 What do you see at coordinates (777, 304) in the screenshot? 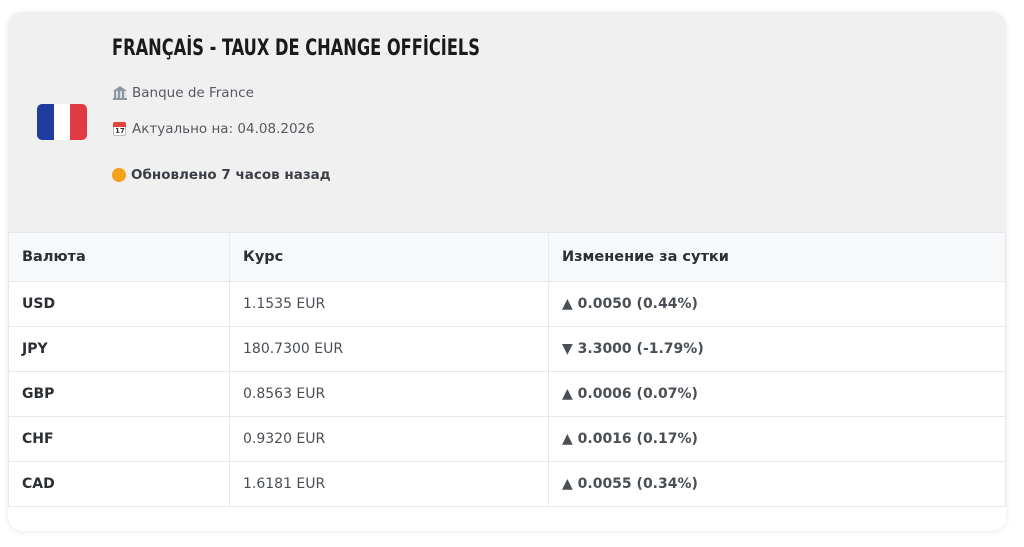
I see `currency-change: ▲ 0.0050 (0.44%)` at bounding box center [777, 304].